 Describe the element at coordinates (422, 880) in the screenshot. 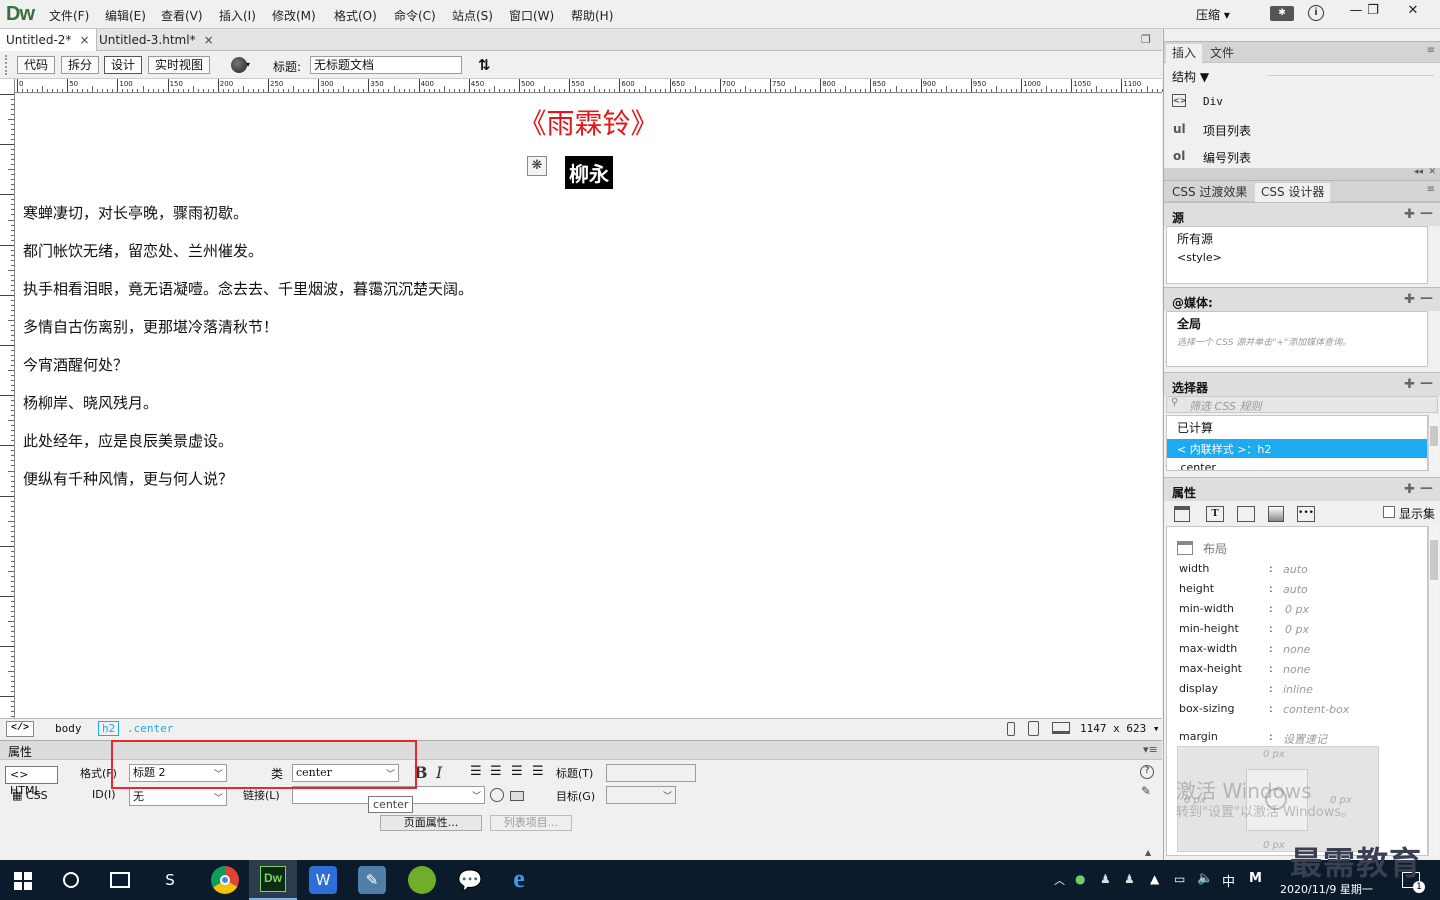

I see `app-green-icon` at that location.